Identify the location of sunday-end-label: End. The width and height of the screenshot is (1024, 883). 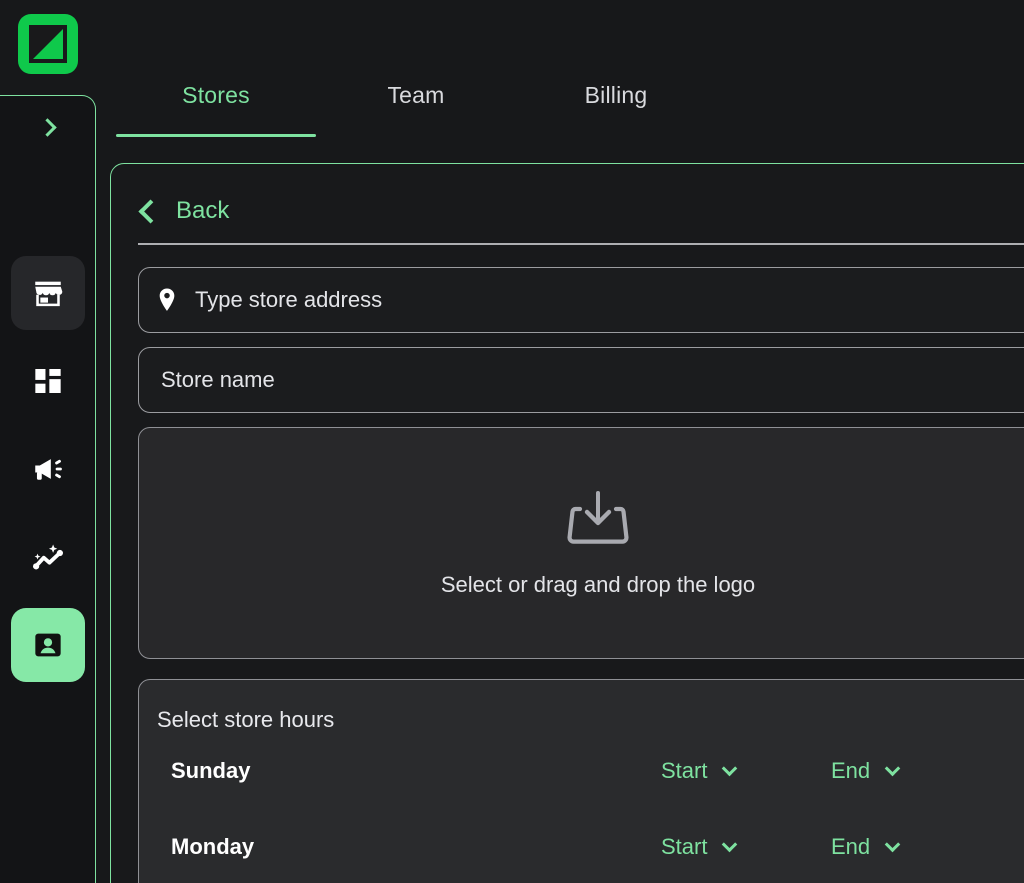
(851, 770).